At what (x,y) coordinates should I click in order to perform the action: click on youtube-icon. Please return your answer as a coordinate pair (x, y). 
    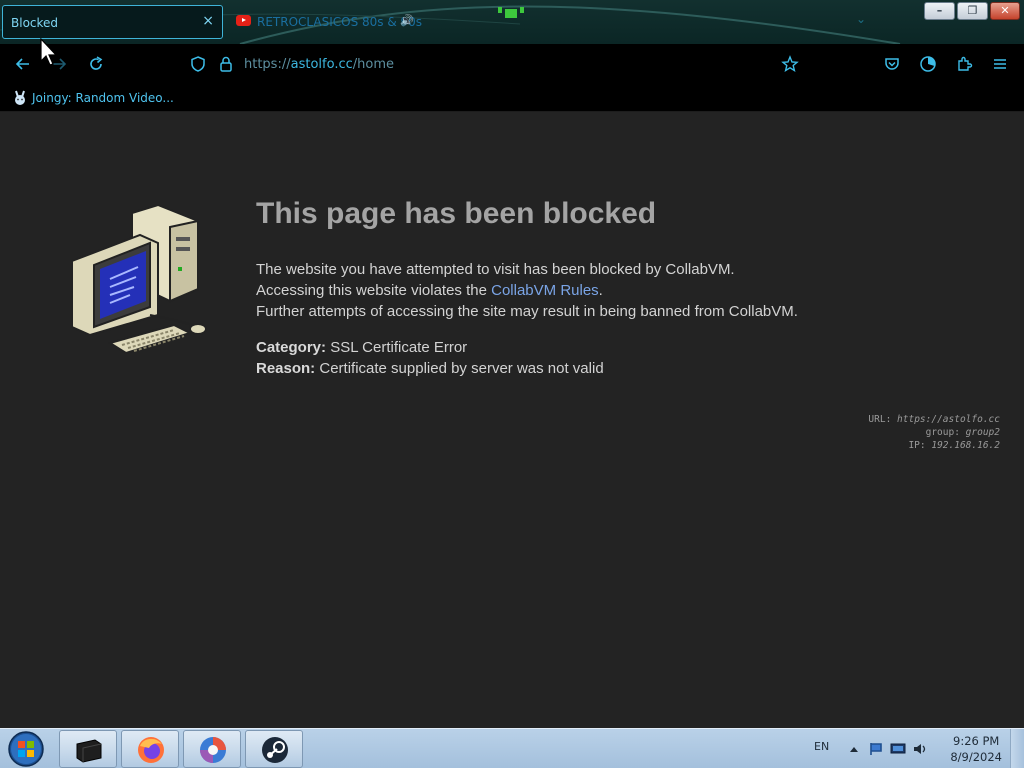
    Looking at the image, I should click on (243, 20).